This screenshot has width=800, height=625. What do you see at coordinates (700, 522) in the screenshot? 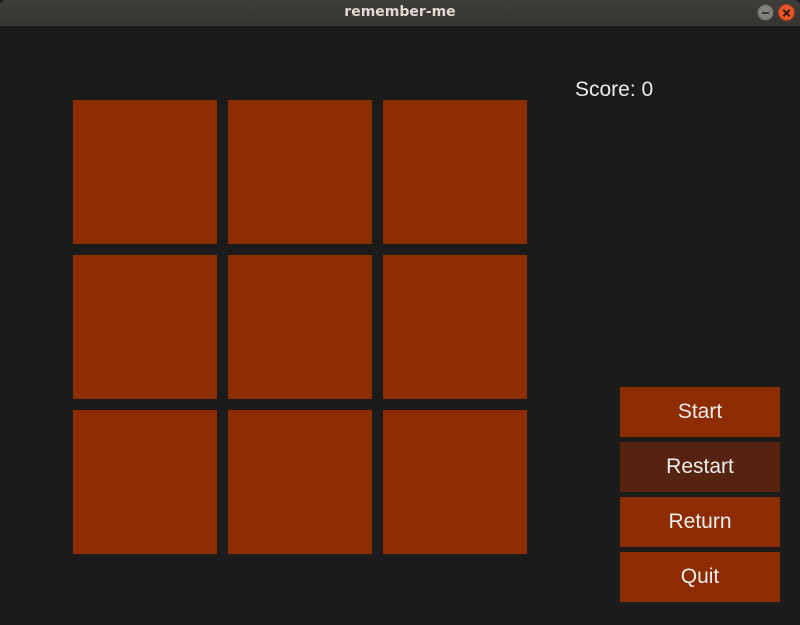
I see `return-button: Return` at bounding box center [700, 522].